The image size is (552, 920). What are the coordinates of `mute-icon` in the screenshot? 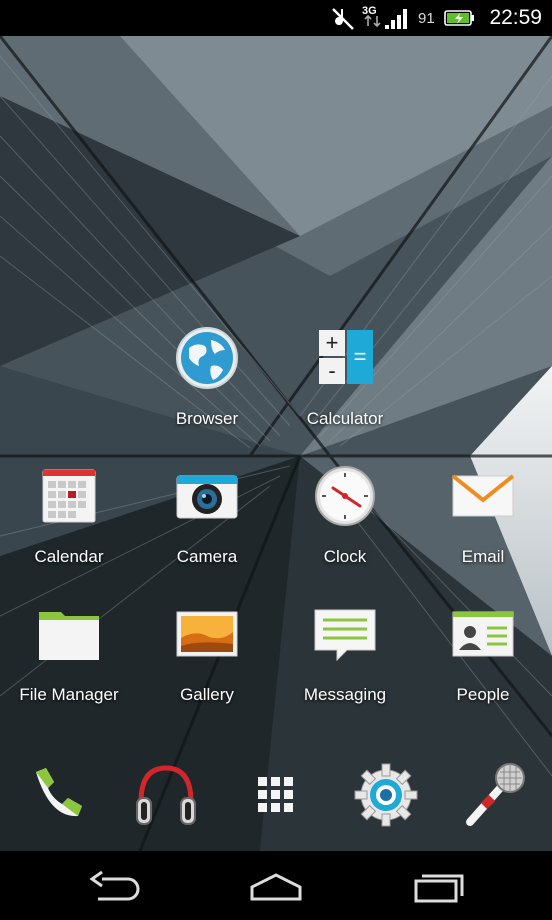 It's located at (343, 18).